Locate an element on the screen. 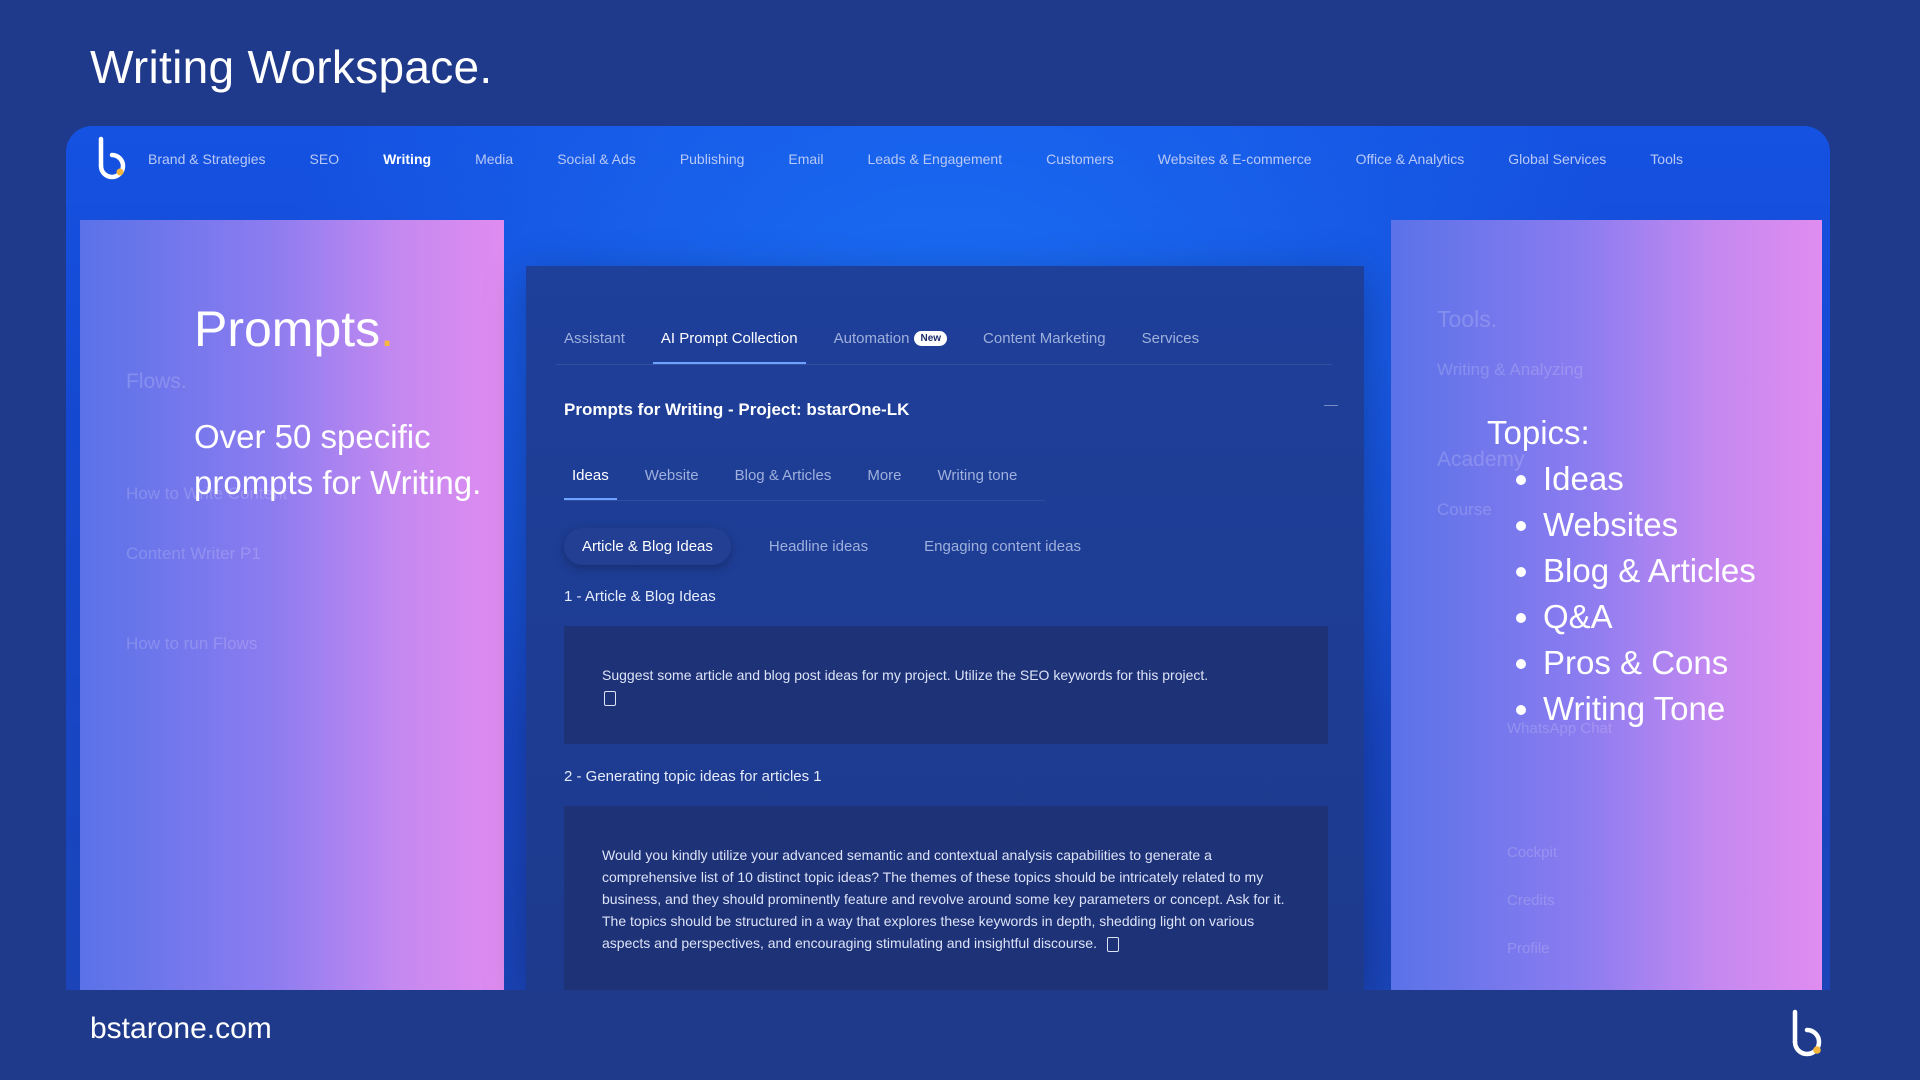  nav-item-tools: Tools is located at coordinates (1666, 159).